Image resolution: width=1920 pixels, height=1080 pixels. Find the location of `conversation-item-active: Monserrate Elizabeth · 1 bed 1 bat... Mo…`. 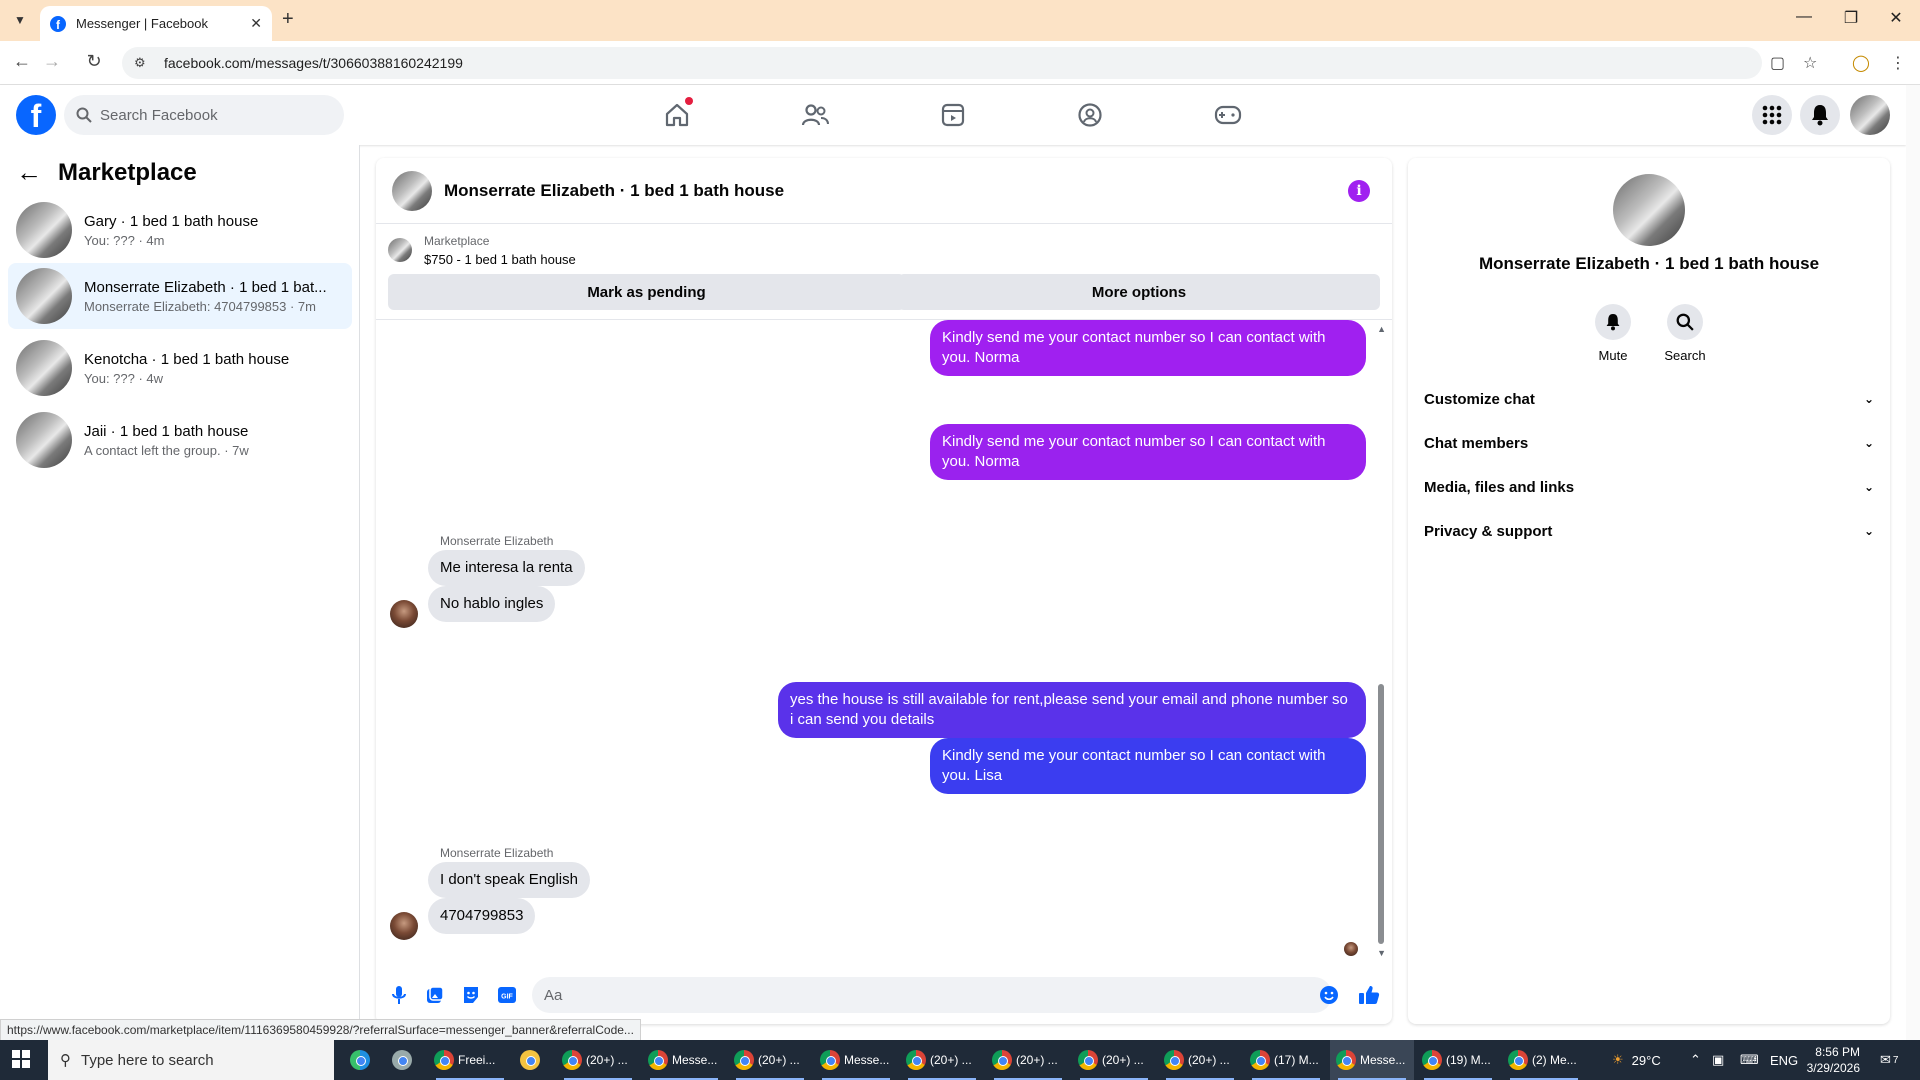

conversation-item-active: Monserrate Elizabeth · 1 bed 1 bat... Mo… is located at coordinates (180, 296).